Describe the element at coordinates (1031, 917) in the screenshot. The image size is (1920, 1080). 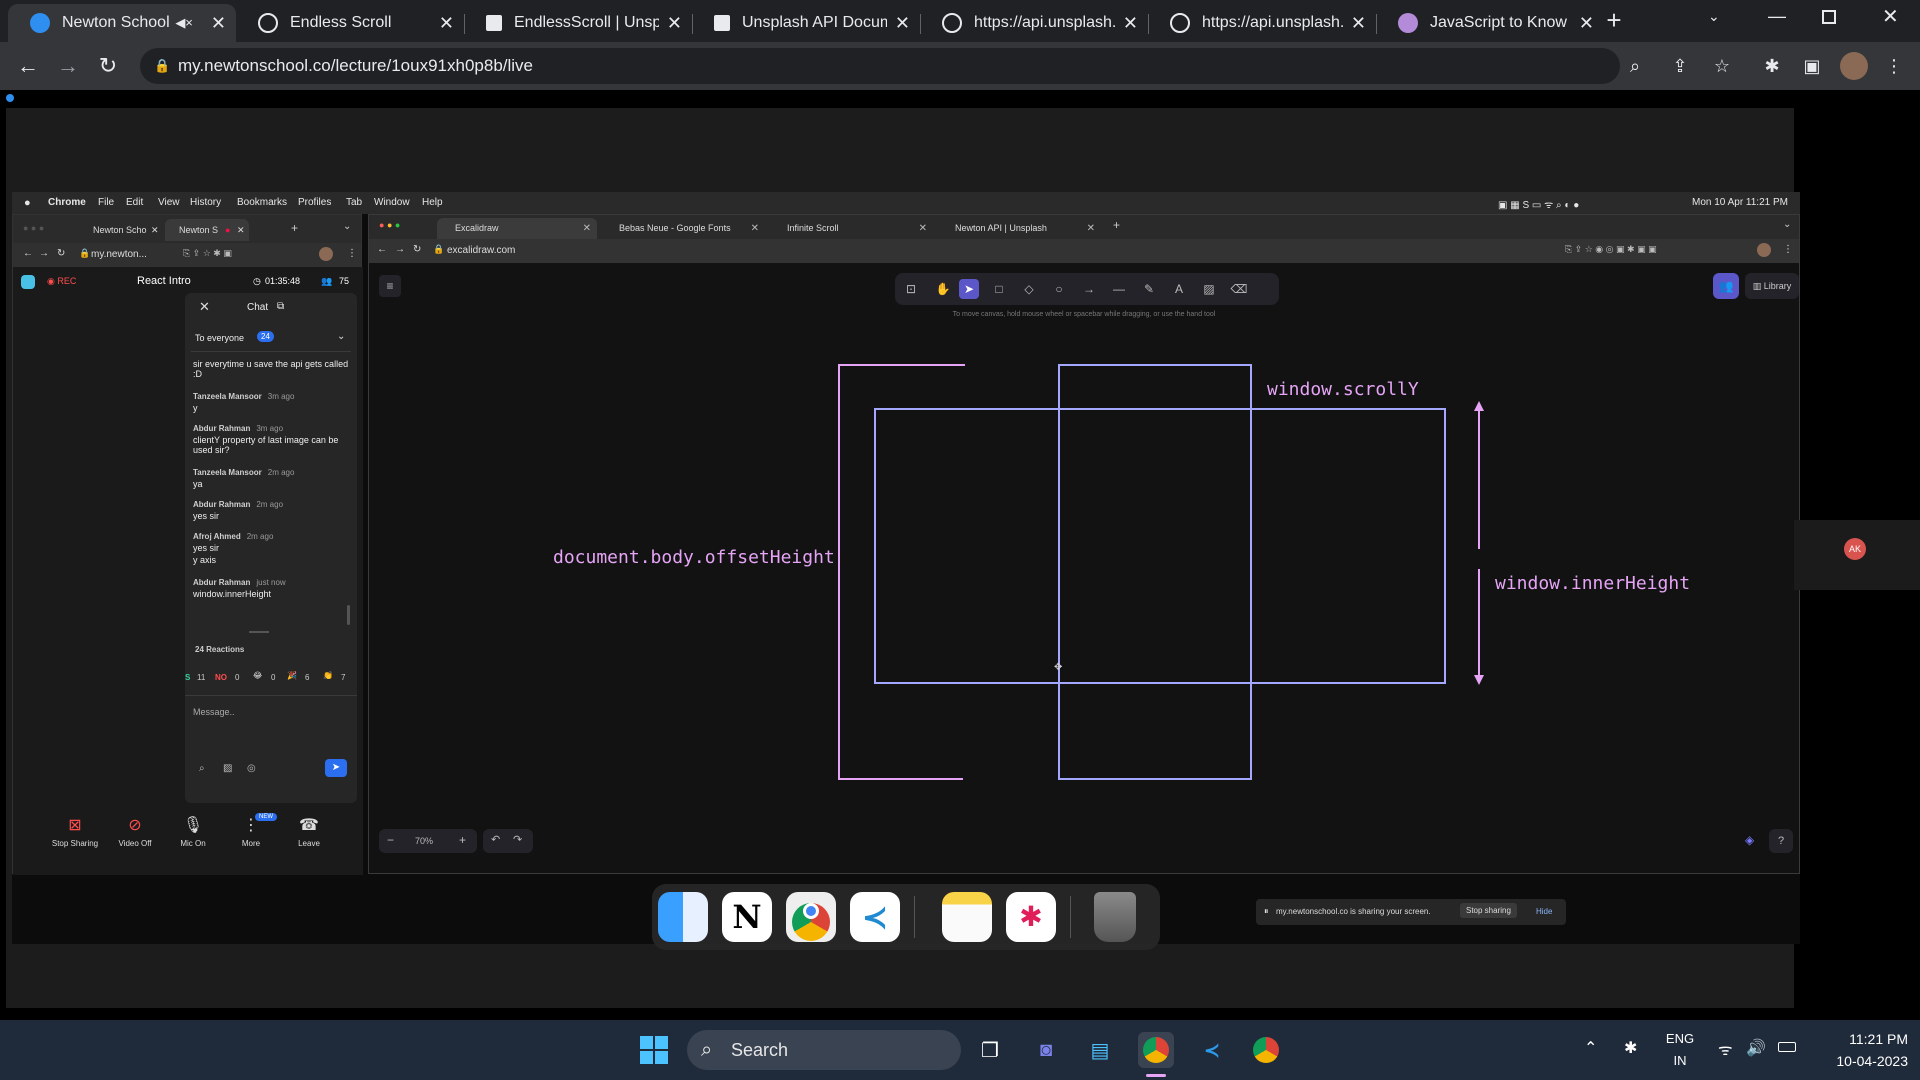
I see `slack-icon: ✱` at that location.